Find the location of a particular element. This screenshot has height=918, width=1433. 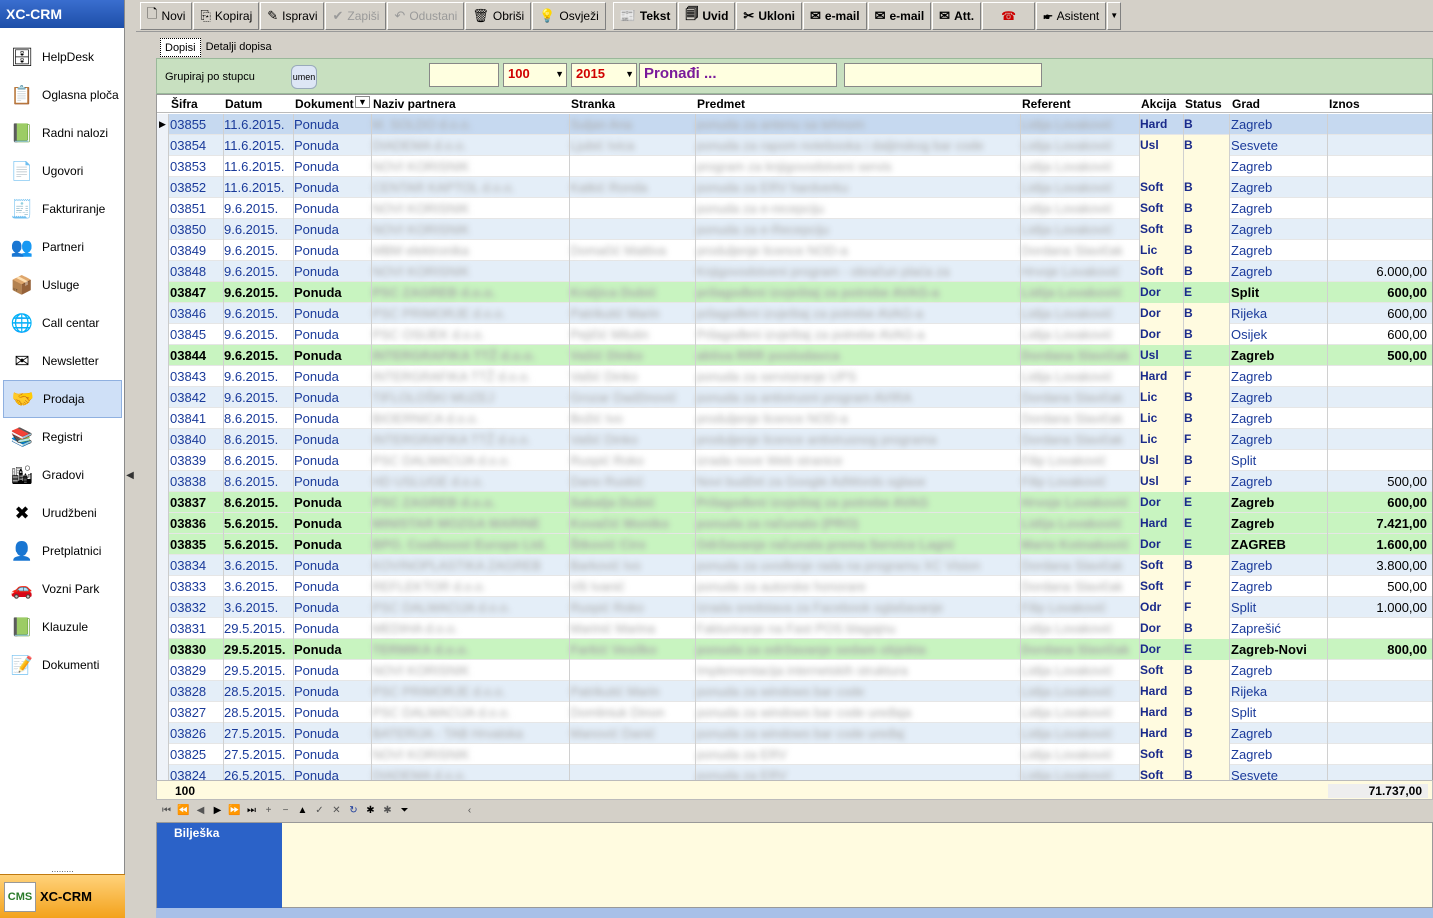

insert-record-icon: + is located at coordinates (268, 811).